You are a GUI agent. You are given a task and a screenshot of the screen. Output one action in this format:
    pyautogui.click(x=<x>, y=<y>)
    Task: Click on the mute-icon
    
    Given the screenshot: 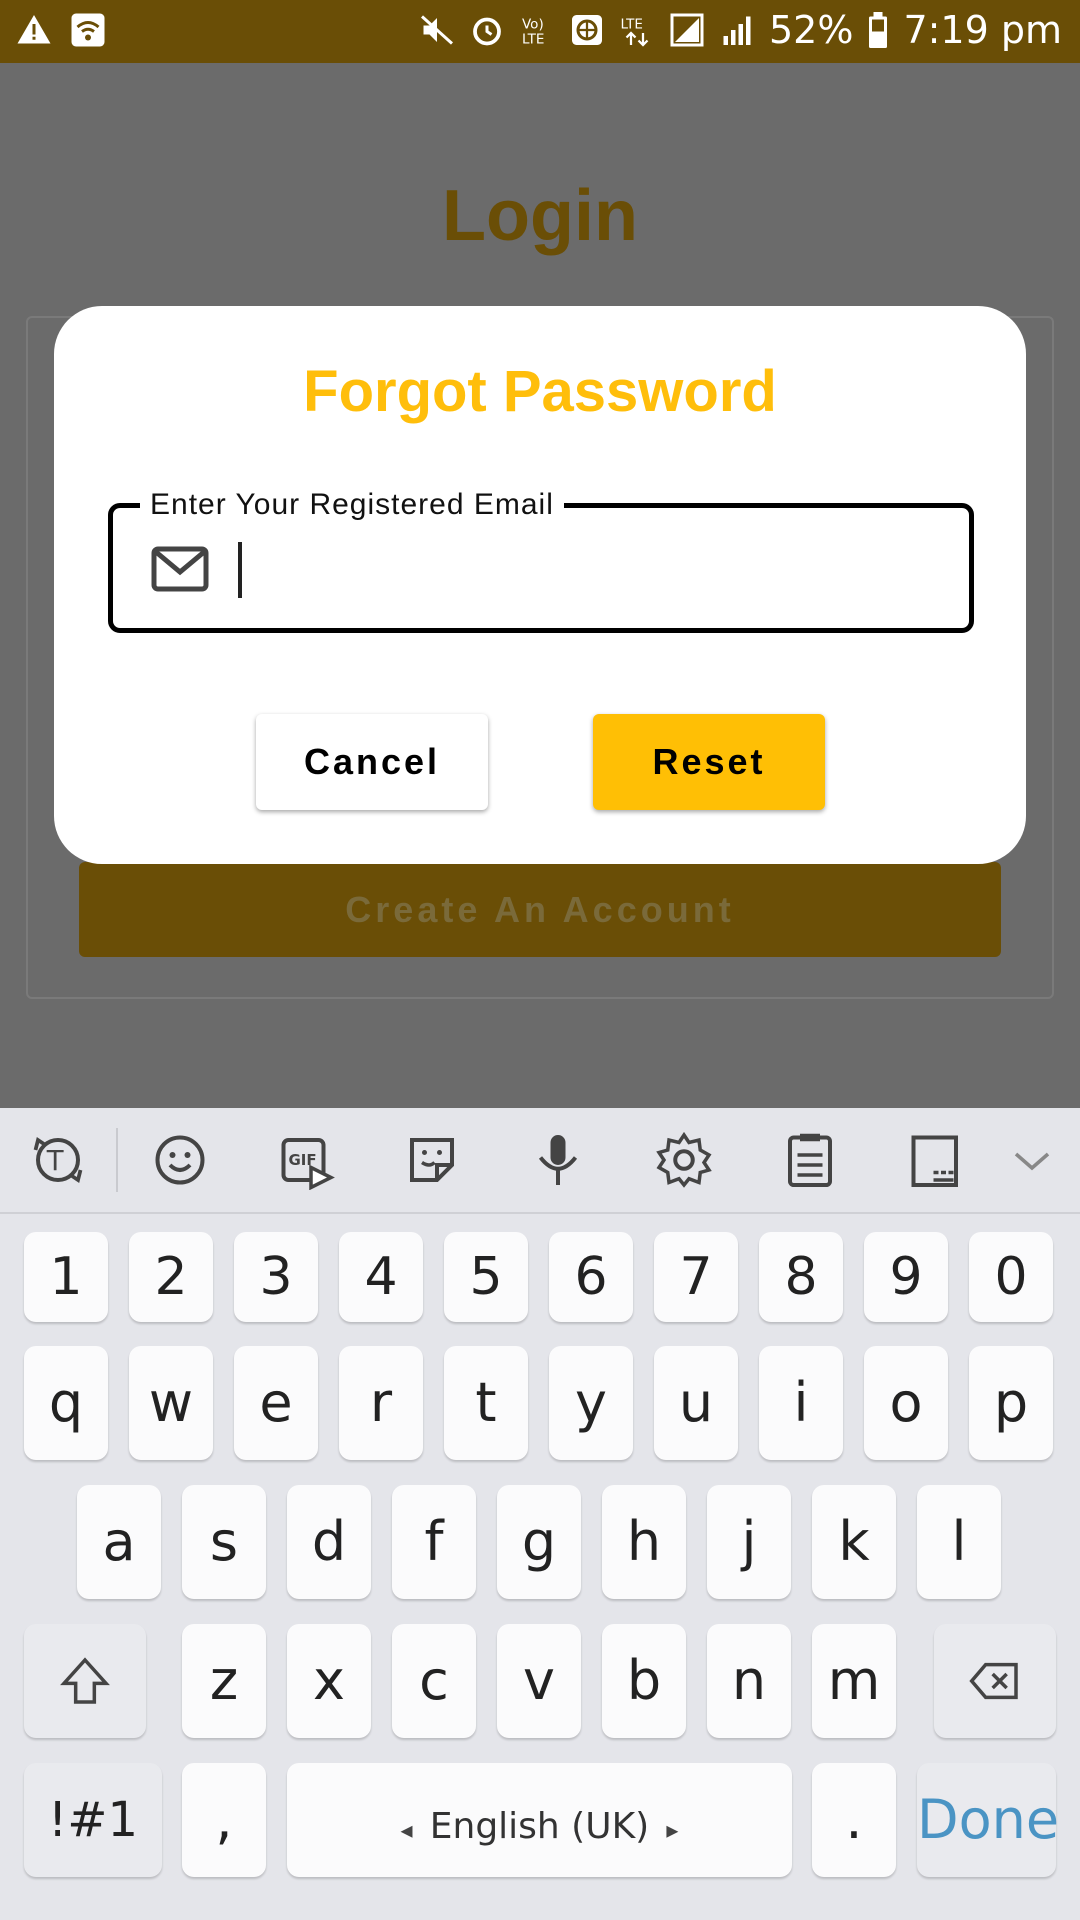 What is the action you would take?
    pyautogui.click(x=437, y=30)
    